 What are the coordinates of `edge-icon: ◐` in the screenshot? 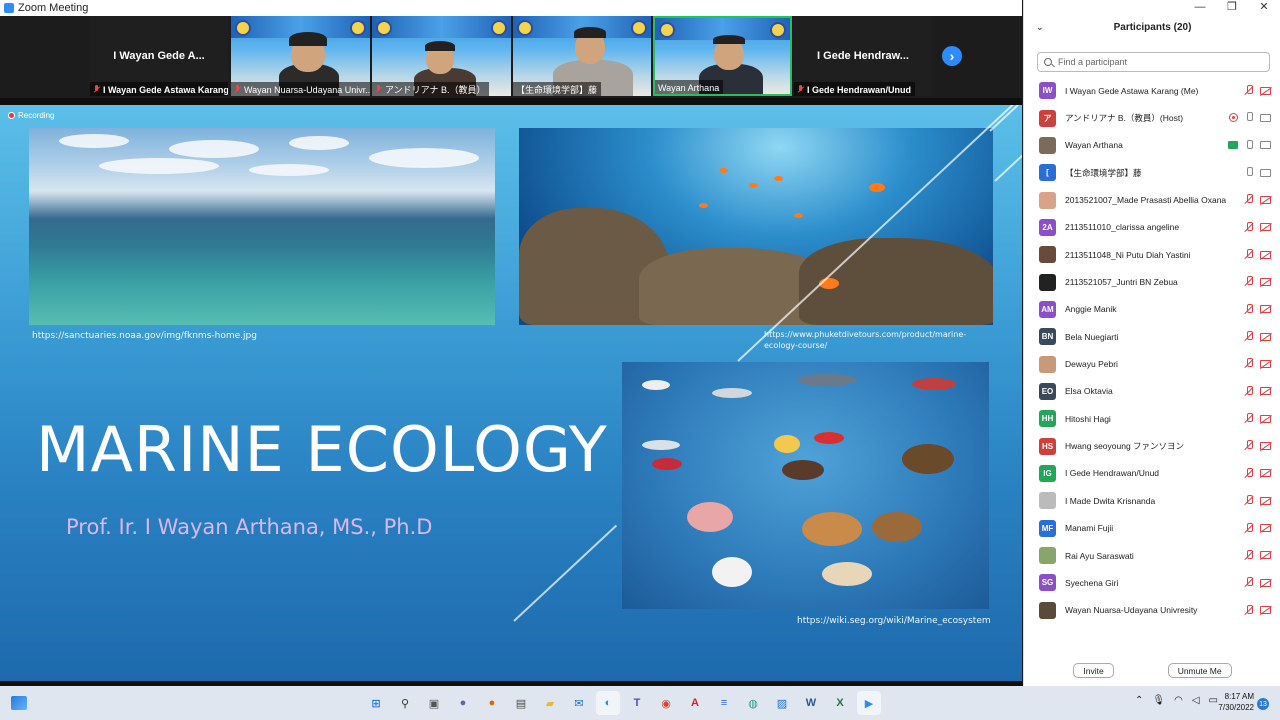 It's located at (608, 703).